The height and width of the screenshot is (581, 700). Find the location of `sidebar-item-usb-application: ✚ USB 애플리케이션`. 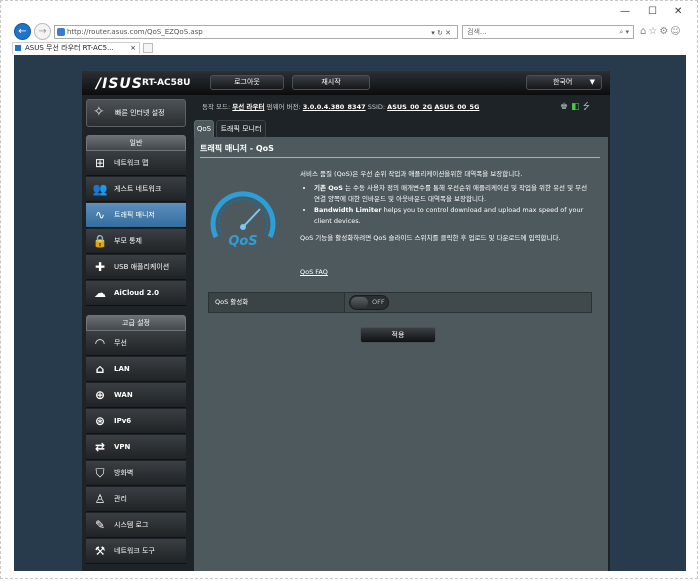

sidebar-item-usb-application: ✚ USB 애플리케이션 is located at coordinates (136, 267).